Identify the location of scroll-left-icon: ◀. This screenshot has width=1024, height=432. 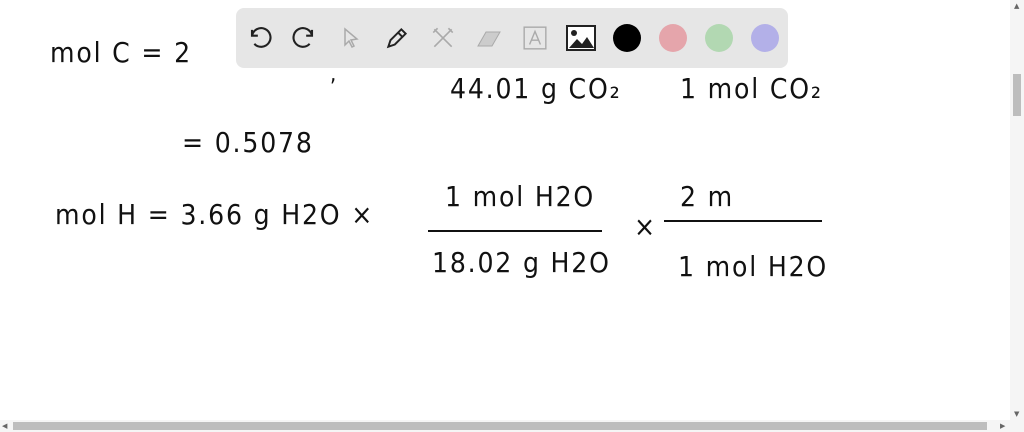
(4, 426).